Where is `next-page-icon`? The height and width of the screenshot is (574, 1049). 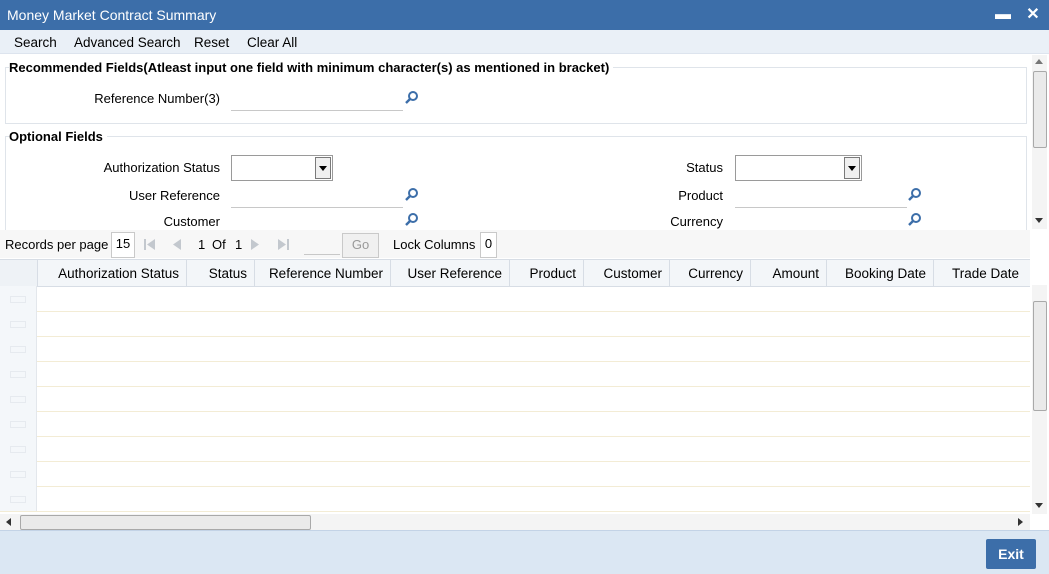
next-page-icon is located at coordinates (255, 244).